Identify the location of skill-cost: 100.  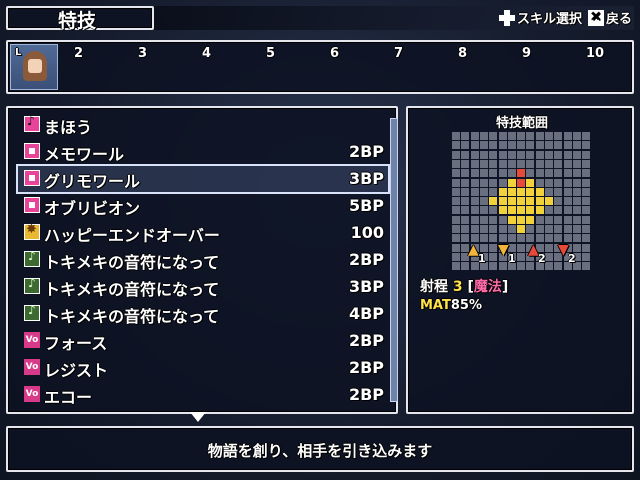
(367, 232).